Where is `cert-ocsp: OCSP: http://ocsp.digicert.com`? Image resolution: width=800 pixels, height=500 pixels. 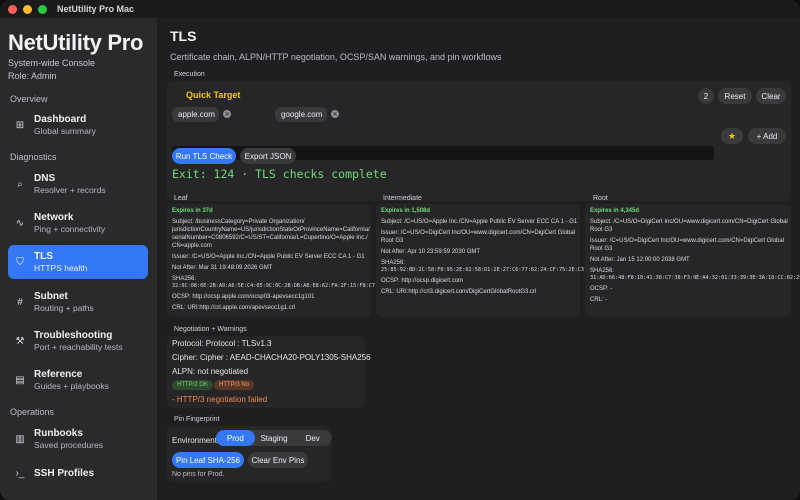 cert-ocsp: OCSP: http://ocsp.digicert.com is located at coordinates (422, 281).